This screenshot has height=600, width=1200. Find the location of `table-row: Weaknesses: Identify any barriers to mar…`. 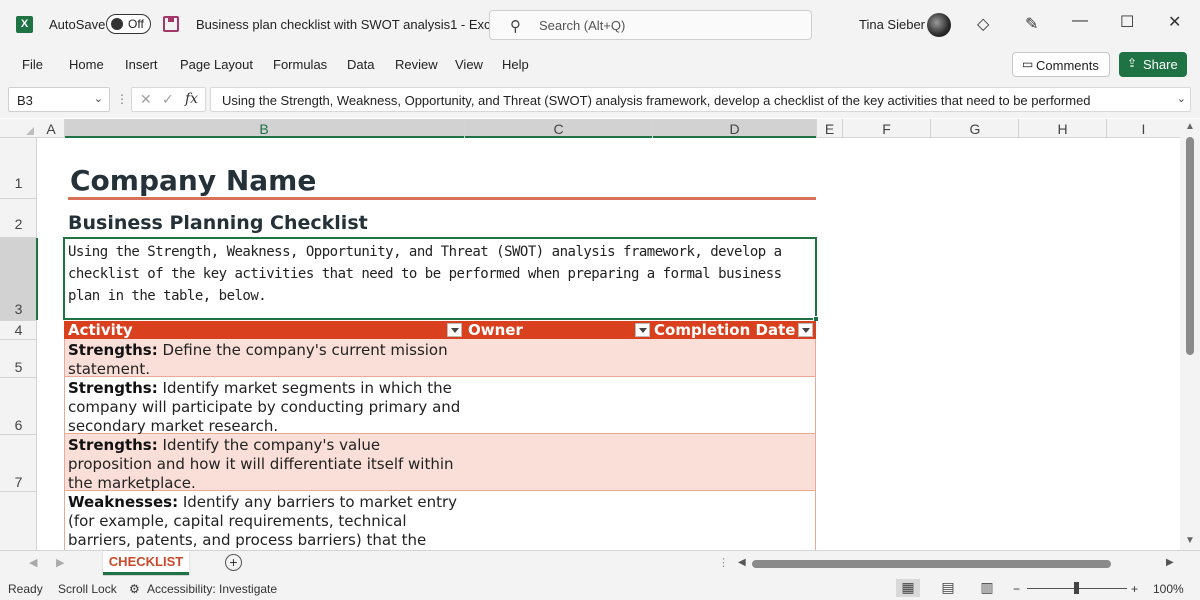

table-row: Weaknesses: Identify any barriers to mar… is located at coordinates (440, 520).